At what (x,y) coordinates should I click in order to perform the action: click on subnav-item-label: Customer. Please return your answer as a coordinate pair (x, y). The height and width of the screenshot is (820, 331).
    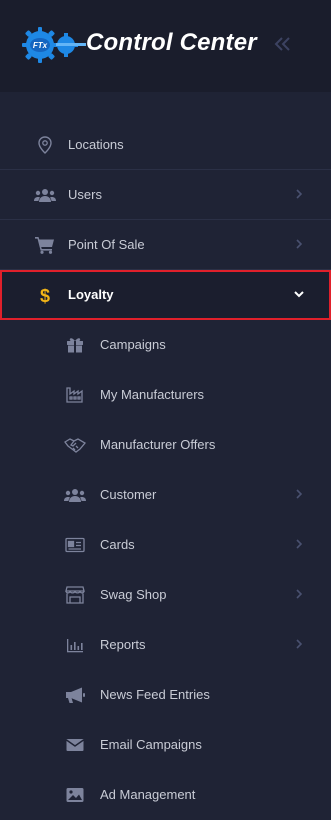
    Looking at the image, I should click on (128, 494).